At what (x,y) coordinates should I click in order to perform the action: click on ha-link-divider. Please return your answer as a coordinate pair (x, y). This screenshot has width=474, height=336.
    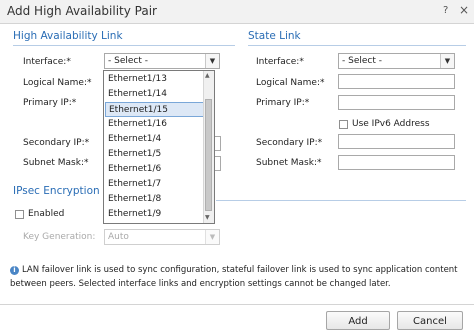
    Looking at the image, I should click on (124, 45).